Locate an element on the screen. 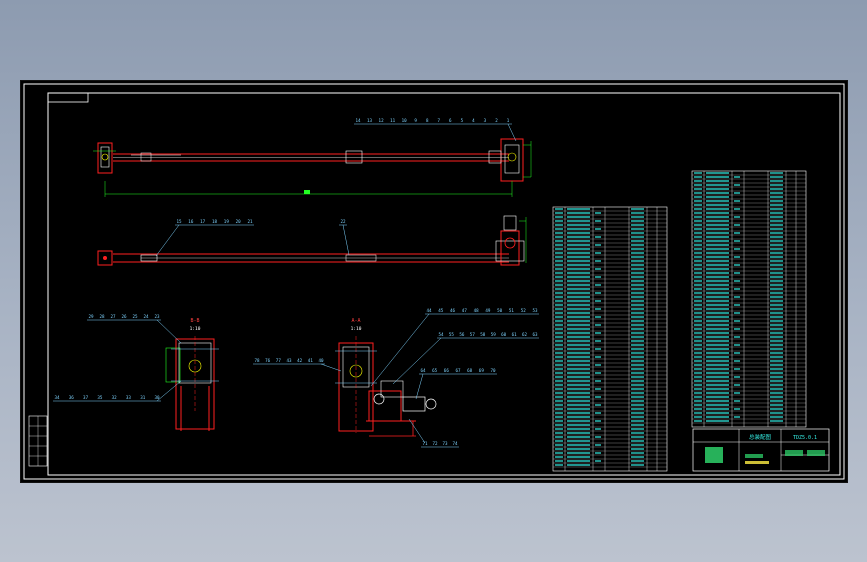  callout-number: 24 is located at coordinates (146, 316).